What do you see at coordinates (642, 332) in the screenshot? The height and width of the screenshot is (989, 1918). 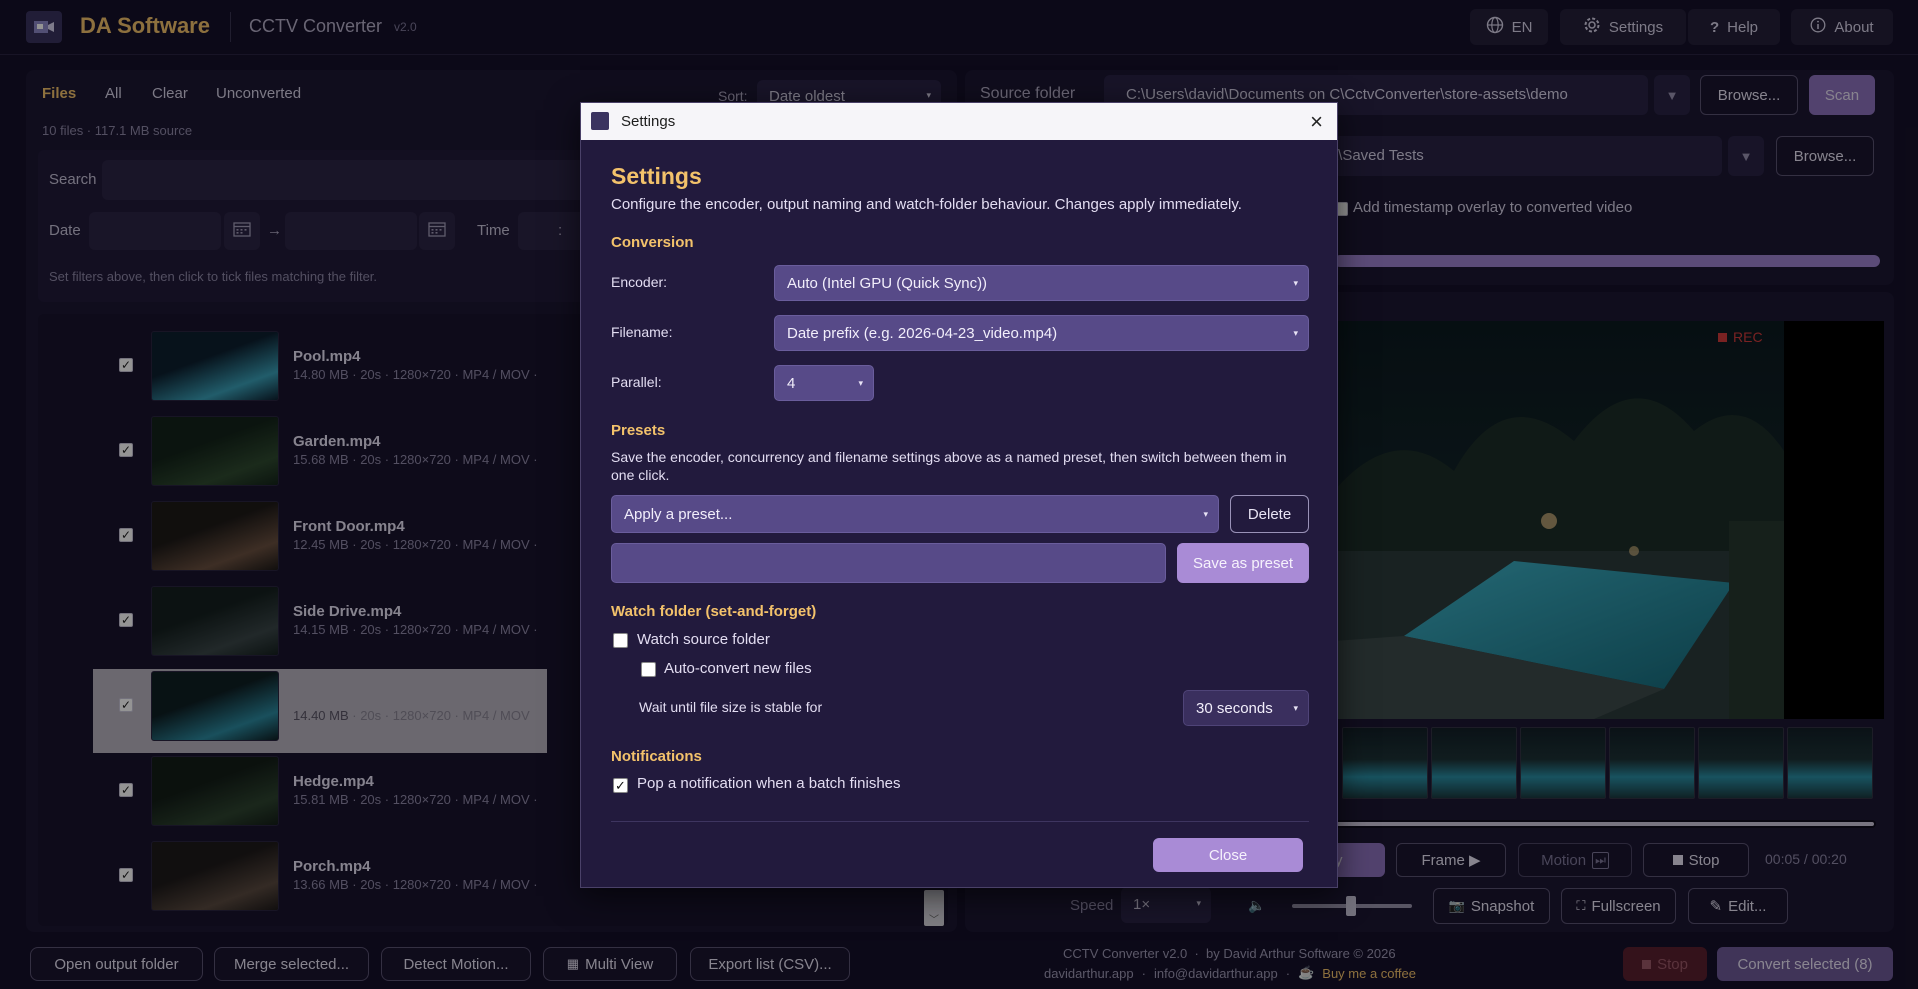 I see `filename-label: Filename:` at bounding box center [642, 332].